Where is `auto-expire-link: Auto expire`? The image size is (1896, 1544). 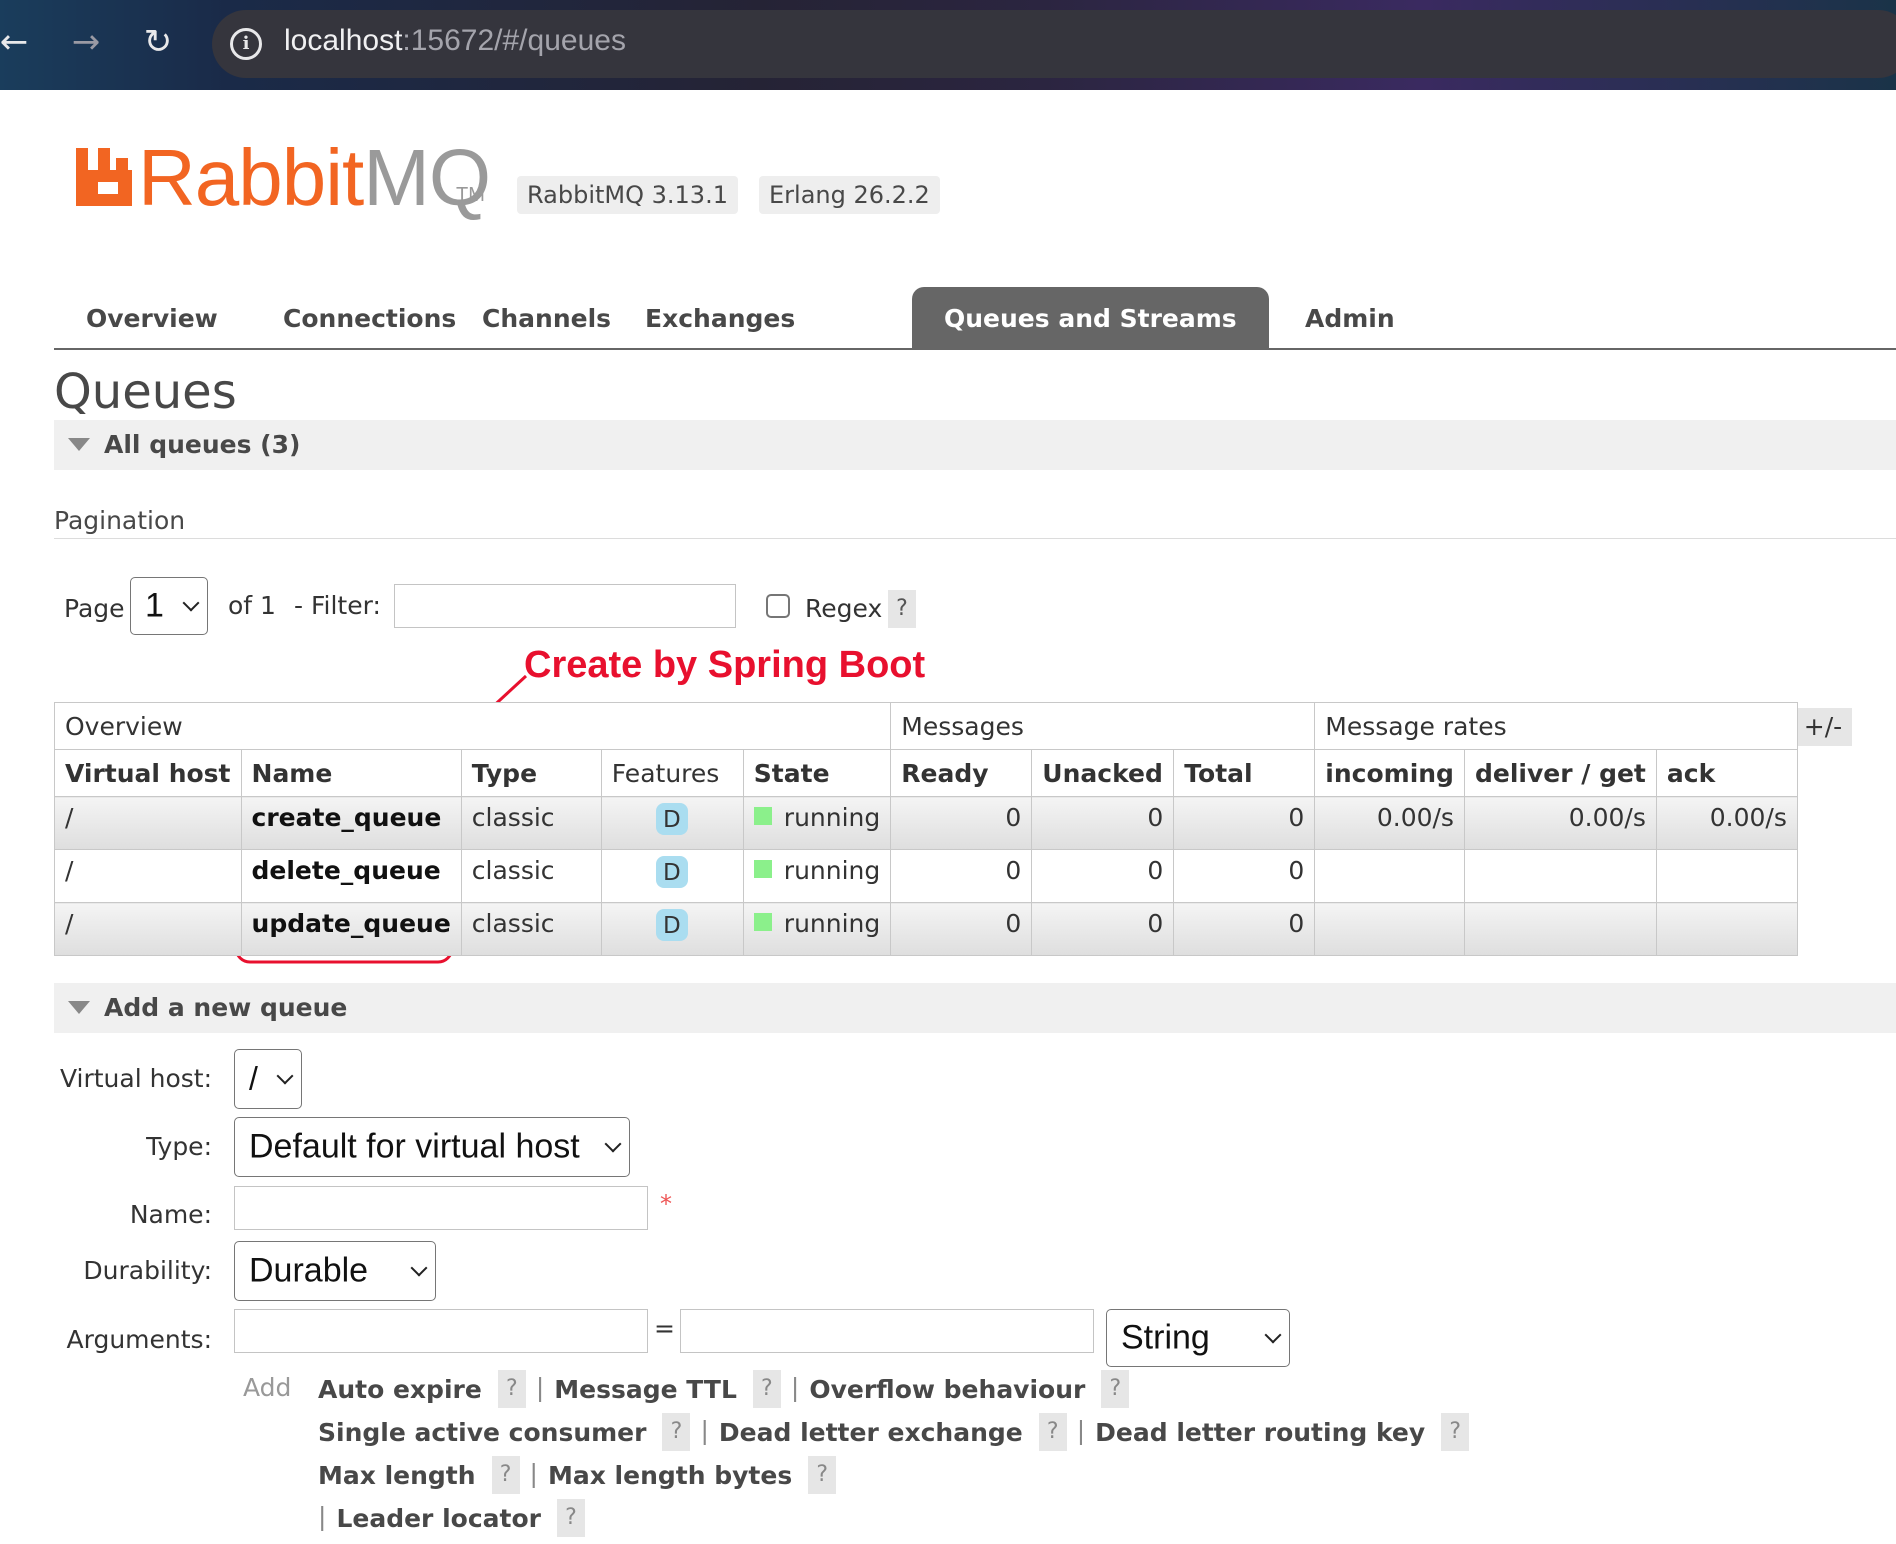 auto-expire-link: Auto expire is located at coordinates (400, 1389).